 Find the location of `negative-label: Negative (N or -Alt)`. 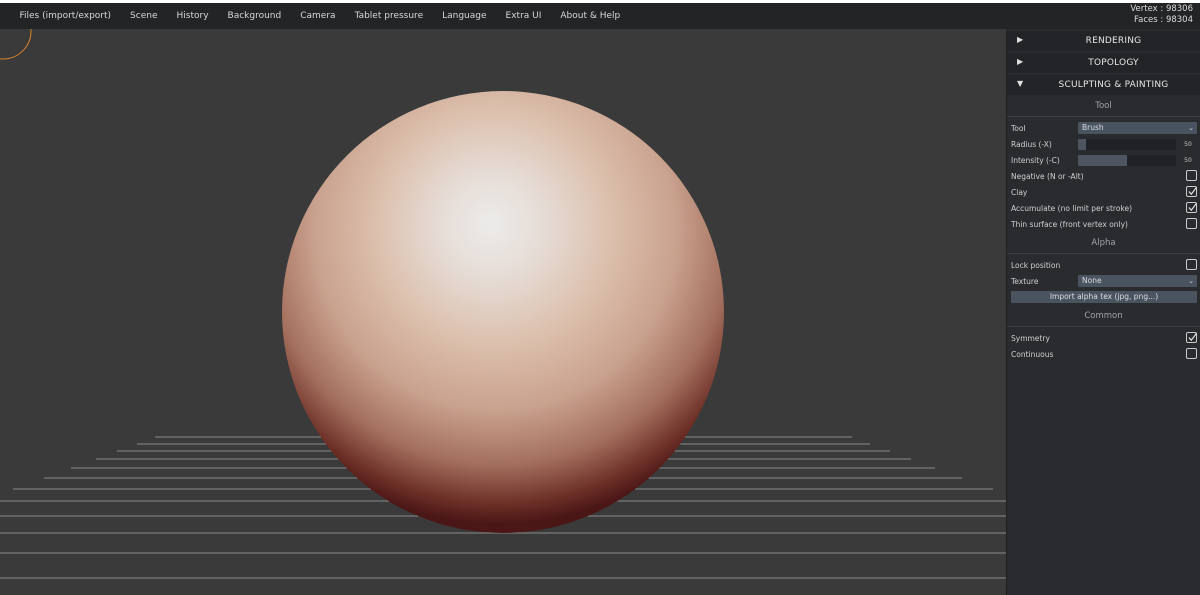

negative-label: Negative (N or -Alt) is located at coordinates (1047, 176).